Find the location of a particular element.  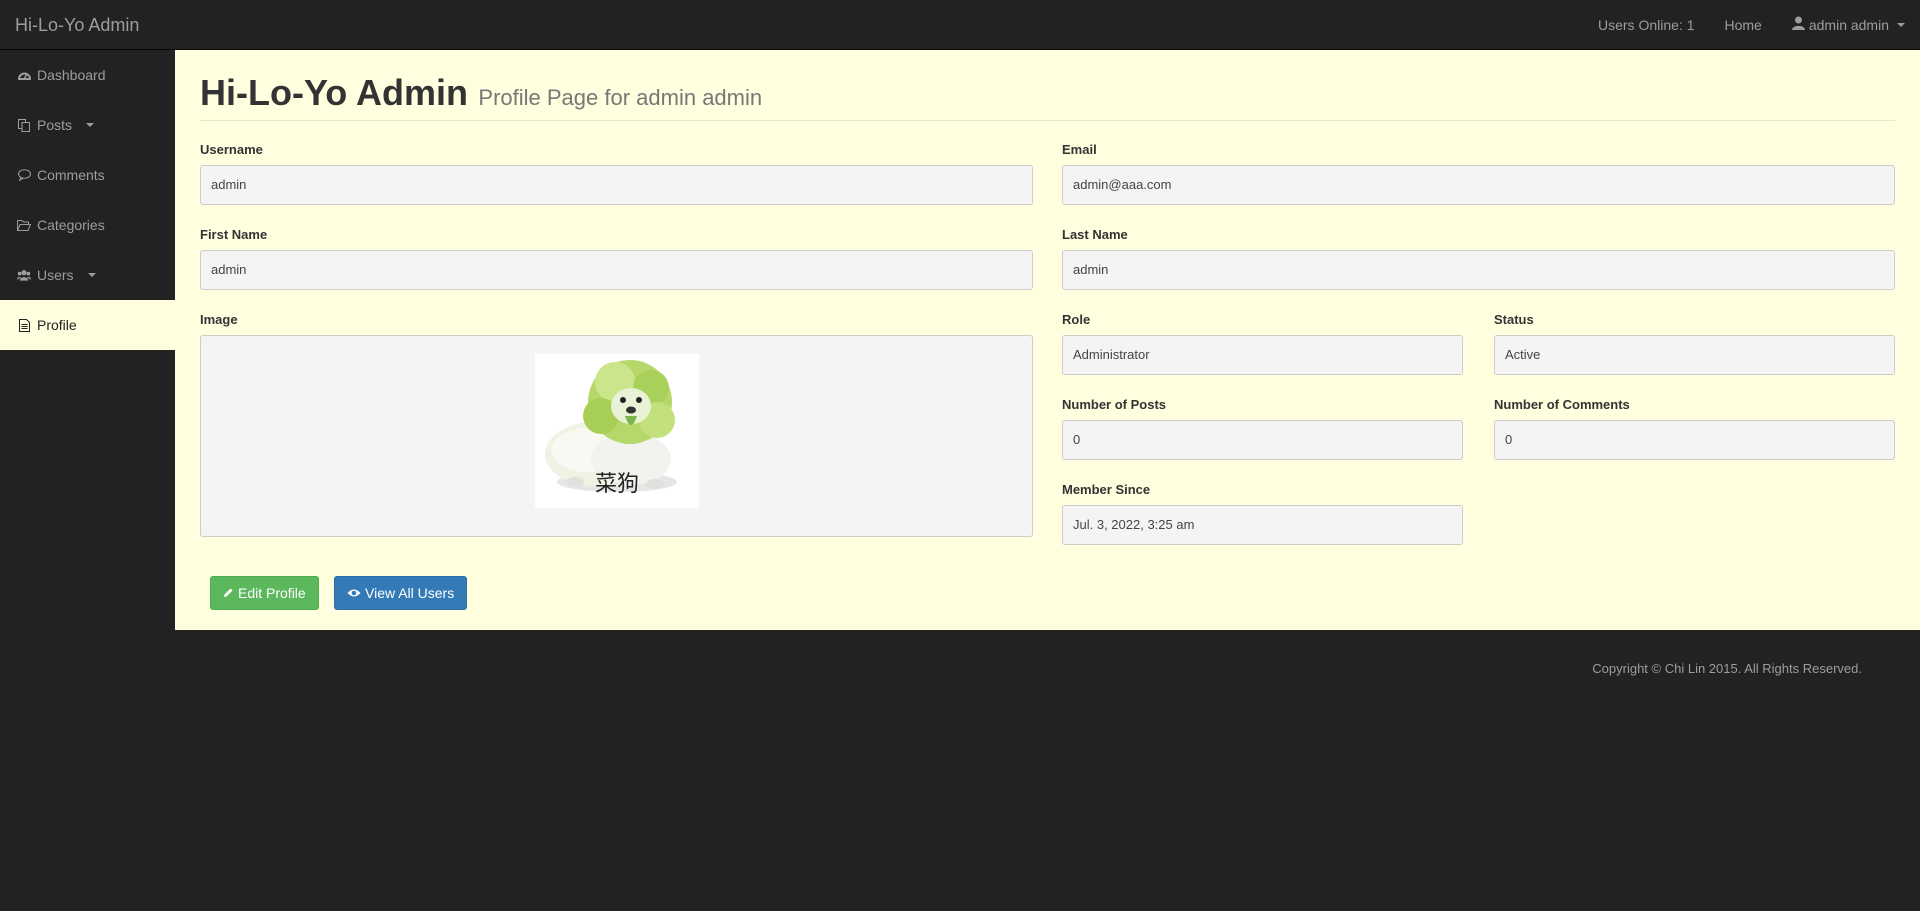

num-posts-label: Number of Posts is located at coordinates (1114, 404).